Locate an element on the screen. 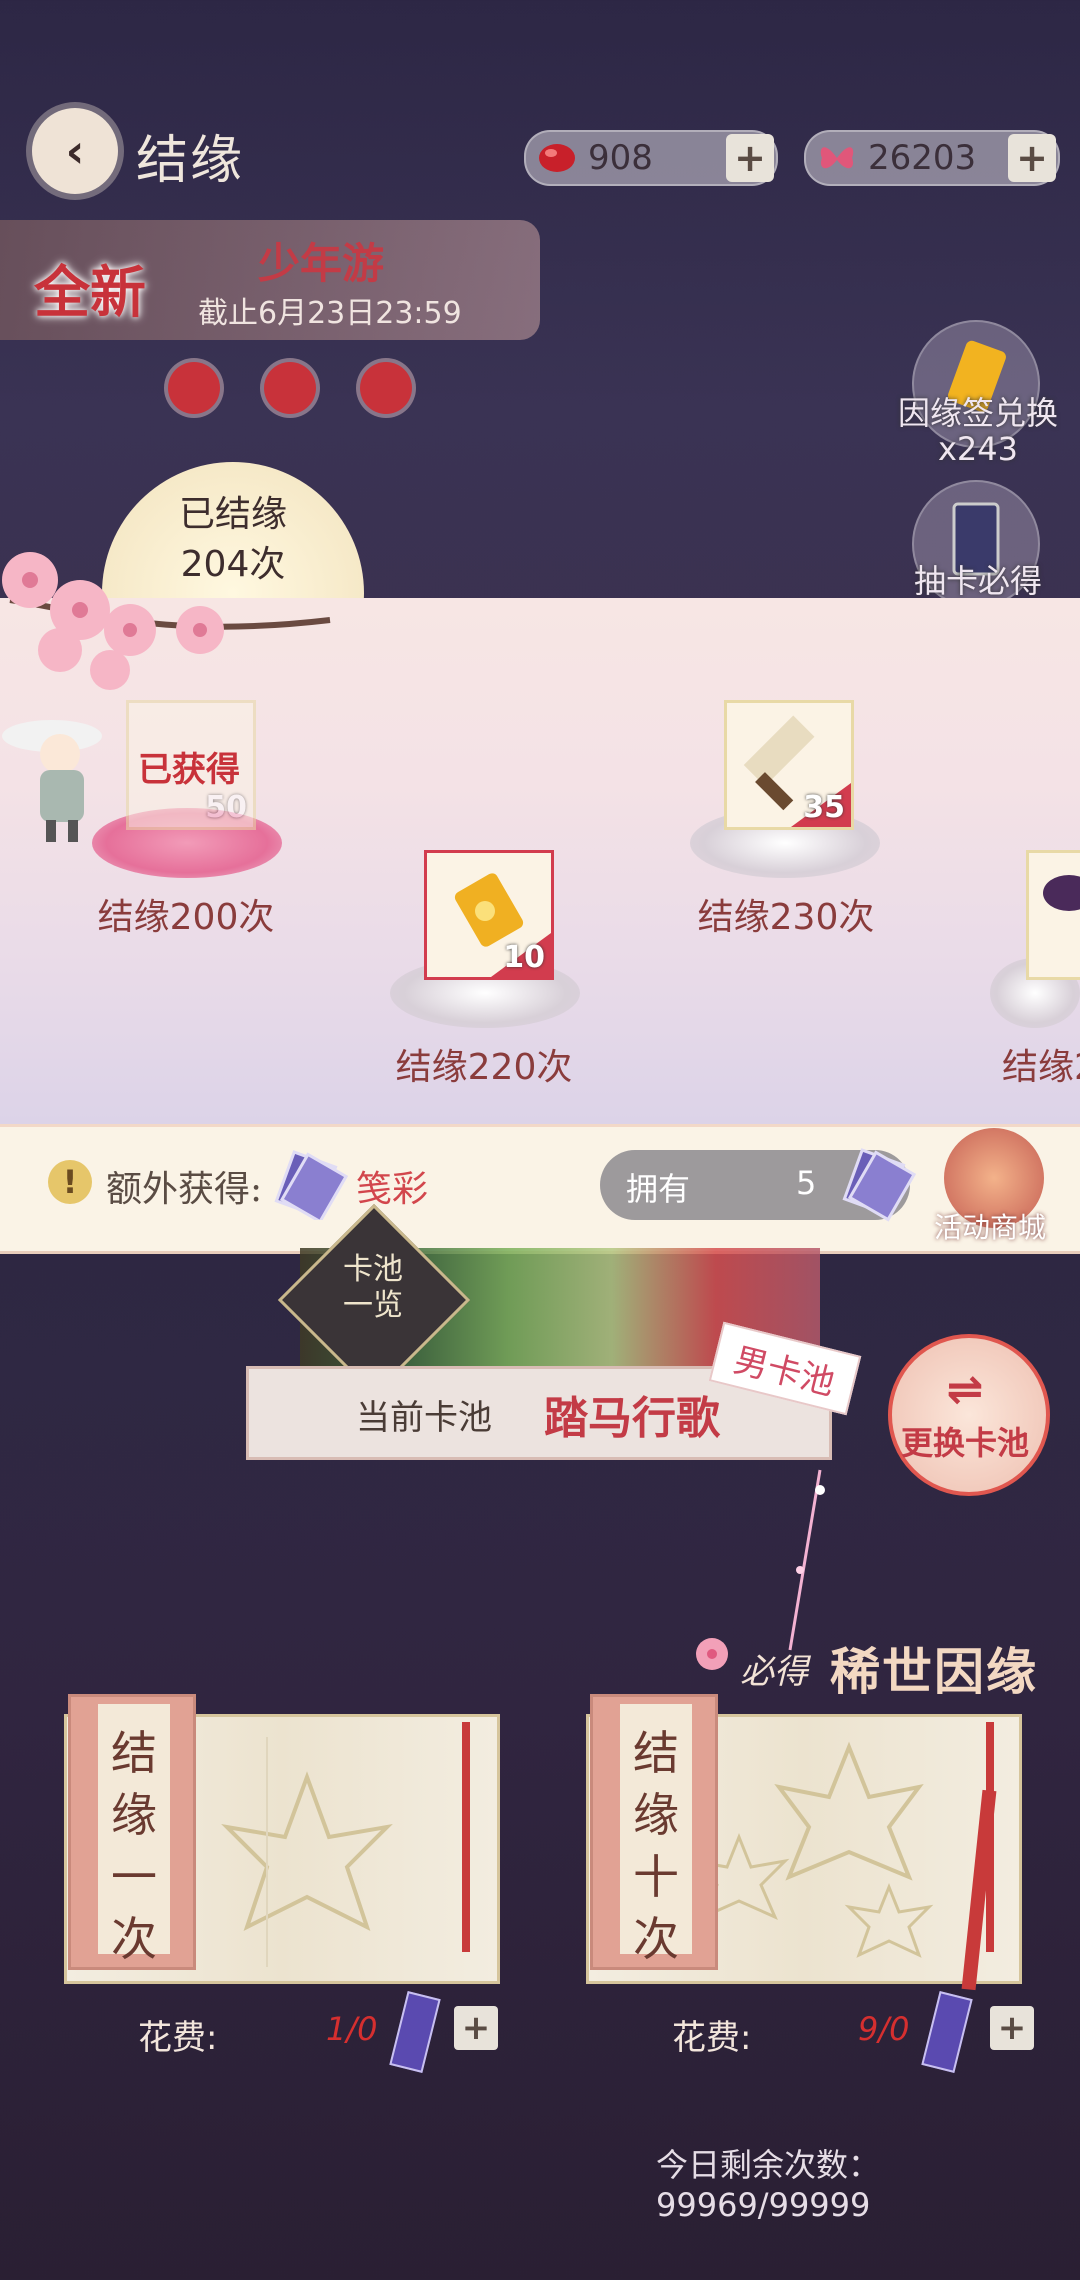 This screenshot has width=1080, height=2280. draw-ten-char: 十 is located at coordinates (656, 1877).